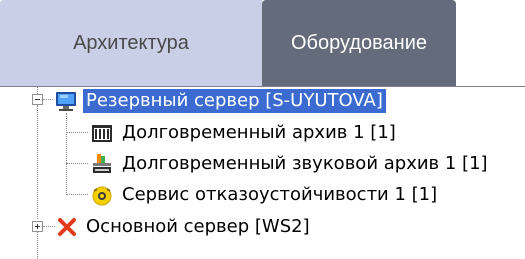  Describe the element at coordinates (280, 194) in the screenshot. I see `node-label: Сервис отказоустойчивости 1 [1]` at that location.